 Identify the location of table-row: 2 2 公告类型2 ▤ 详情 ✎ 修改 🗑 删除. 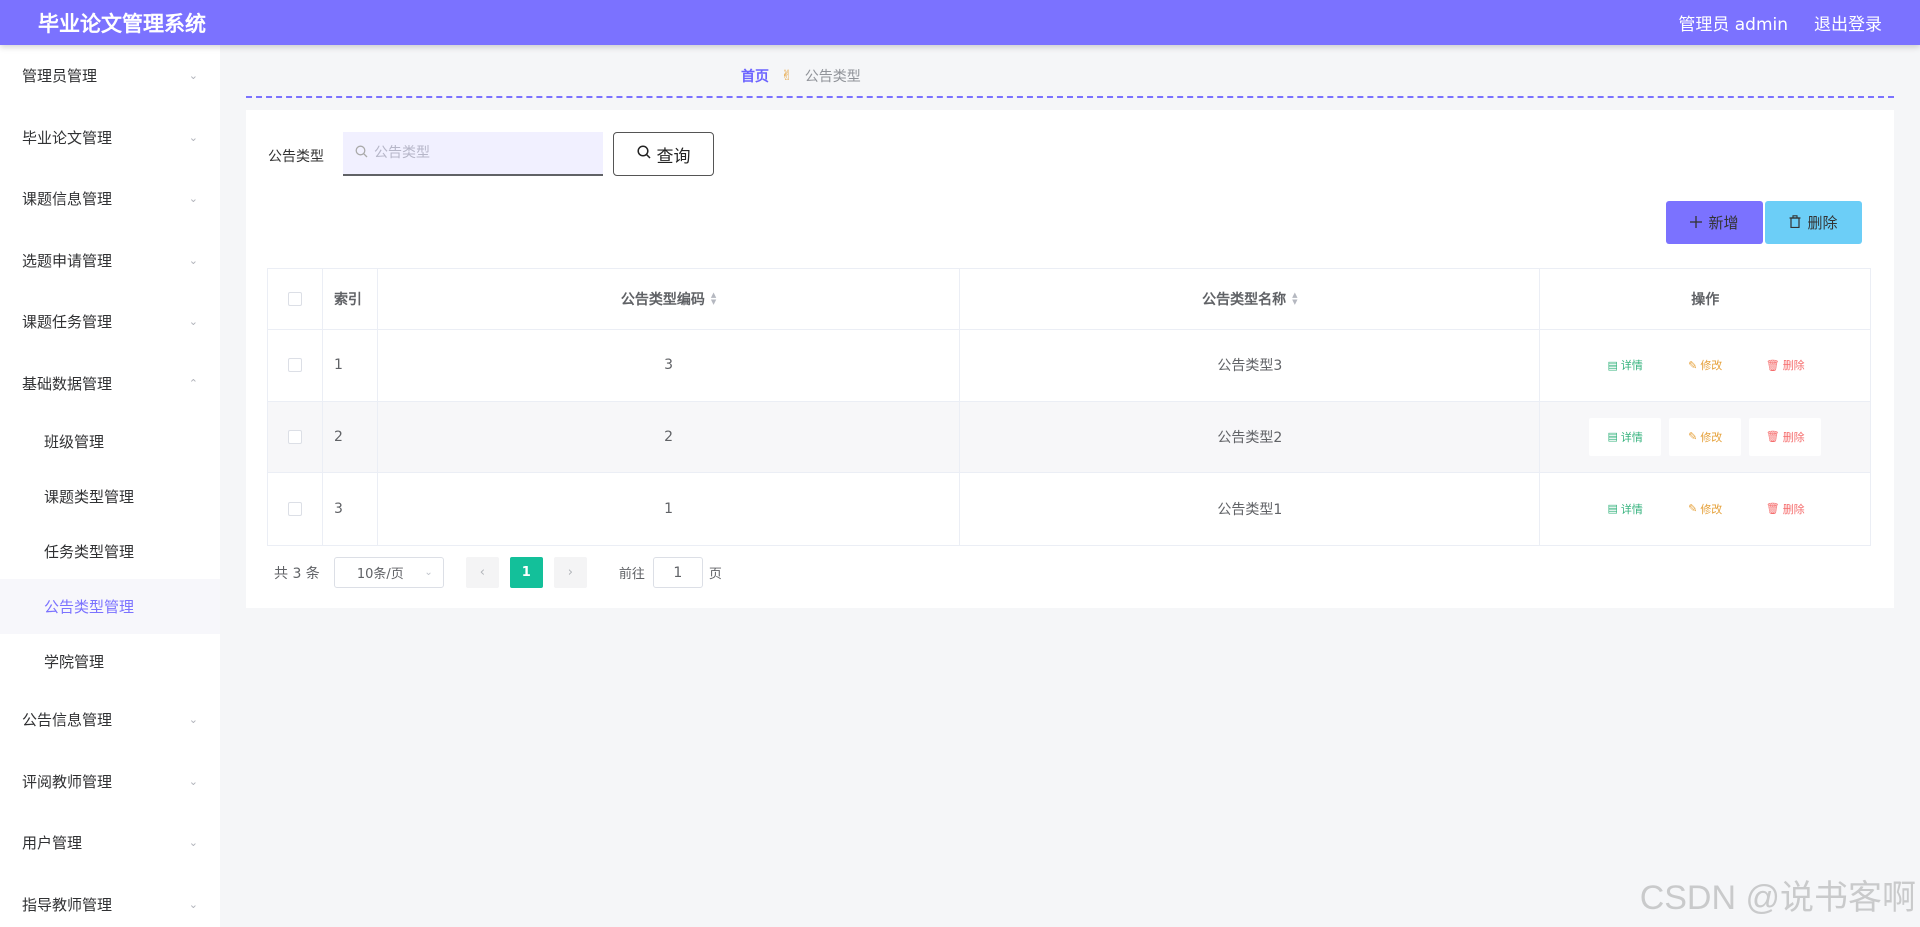
(1069, 437).